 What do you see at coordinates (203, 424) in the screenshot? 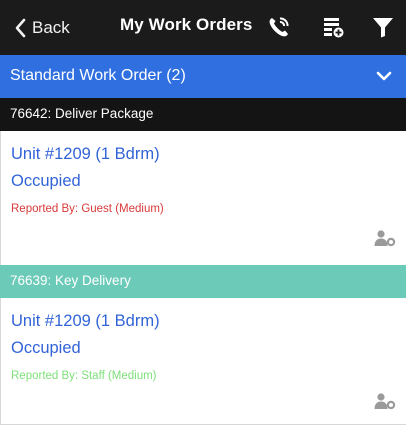
I see `list-divider` at bounding box center [203, 424].